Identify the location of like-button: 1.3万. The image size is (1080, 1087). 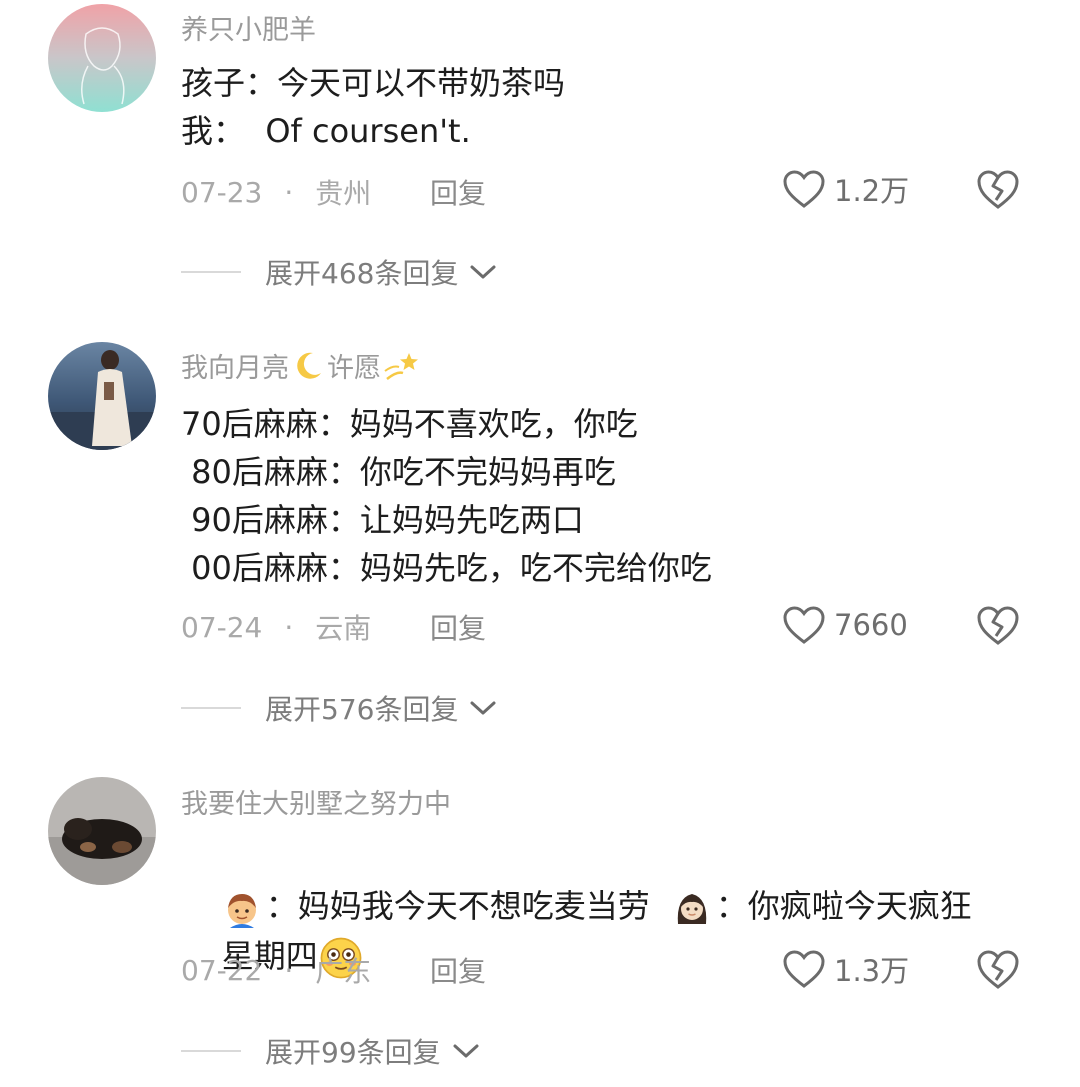
(845, 969).